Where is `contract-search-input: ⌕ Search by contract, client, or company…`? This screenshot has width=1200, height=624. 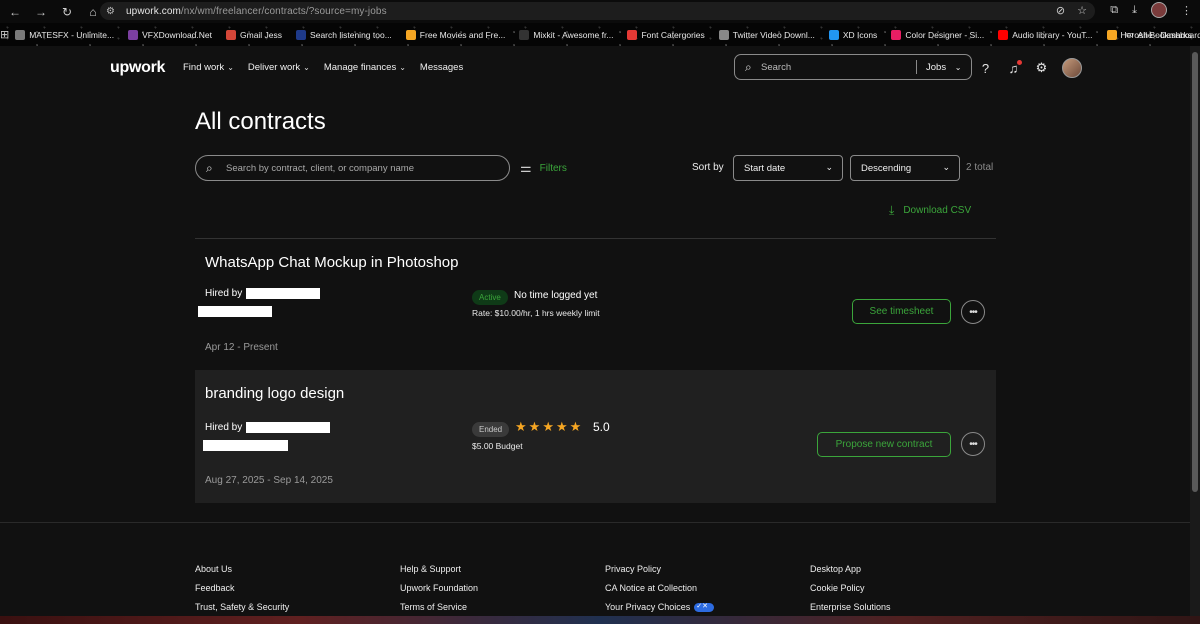 contract-search-input: ⌕ Search by contract, client, or company… is located at coordinates (352, 168).